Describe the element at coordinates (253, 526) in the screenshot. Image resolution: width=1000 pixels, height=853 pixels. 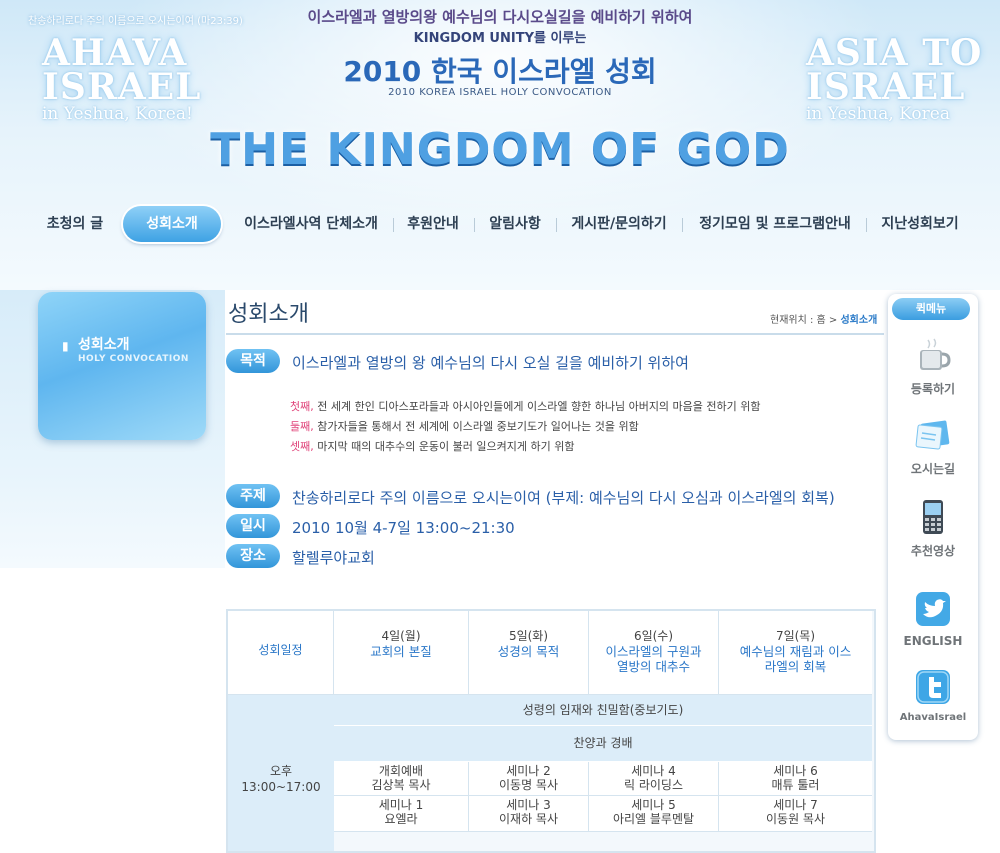
I see `date-label: 일시` at that location.